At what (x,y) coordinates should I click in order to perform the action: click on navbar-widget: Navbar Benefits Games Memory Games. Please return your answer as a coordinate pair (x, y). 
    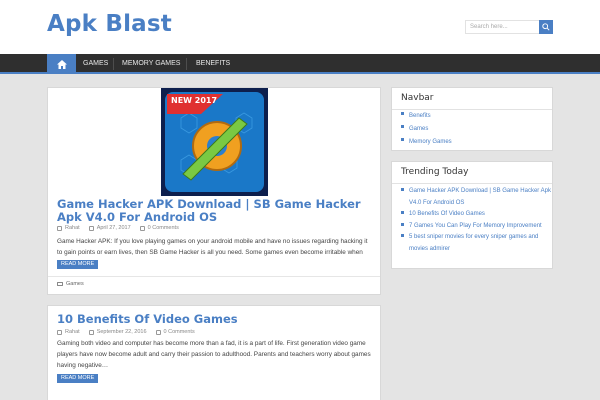
    Looking at the image, I should click on (472, 119).